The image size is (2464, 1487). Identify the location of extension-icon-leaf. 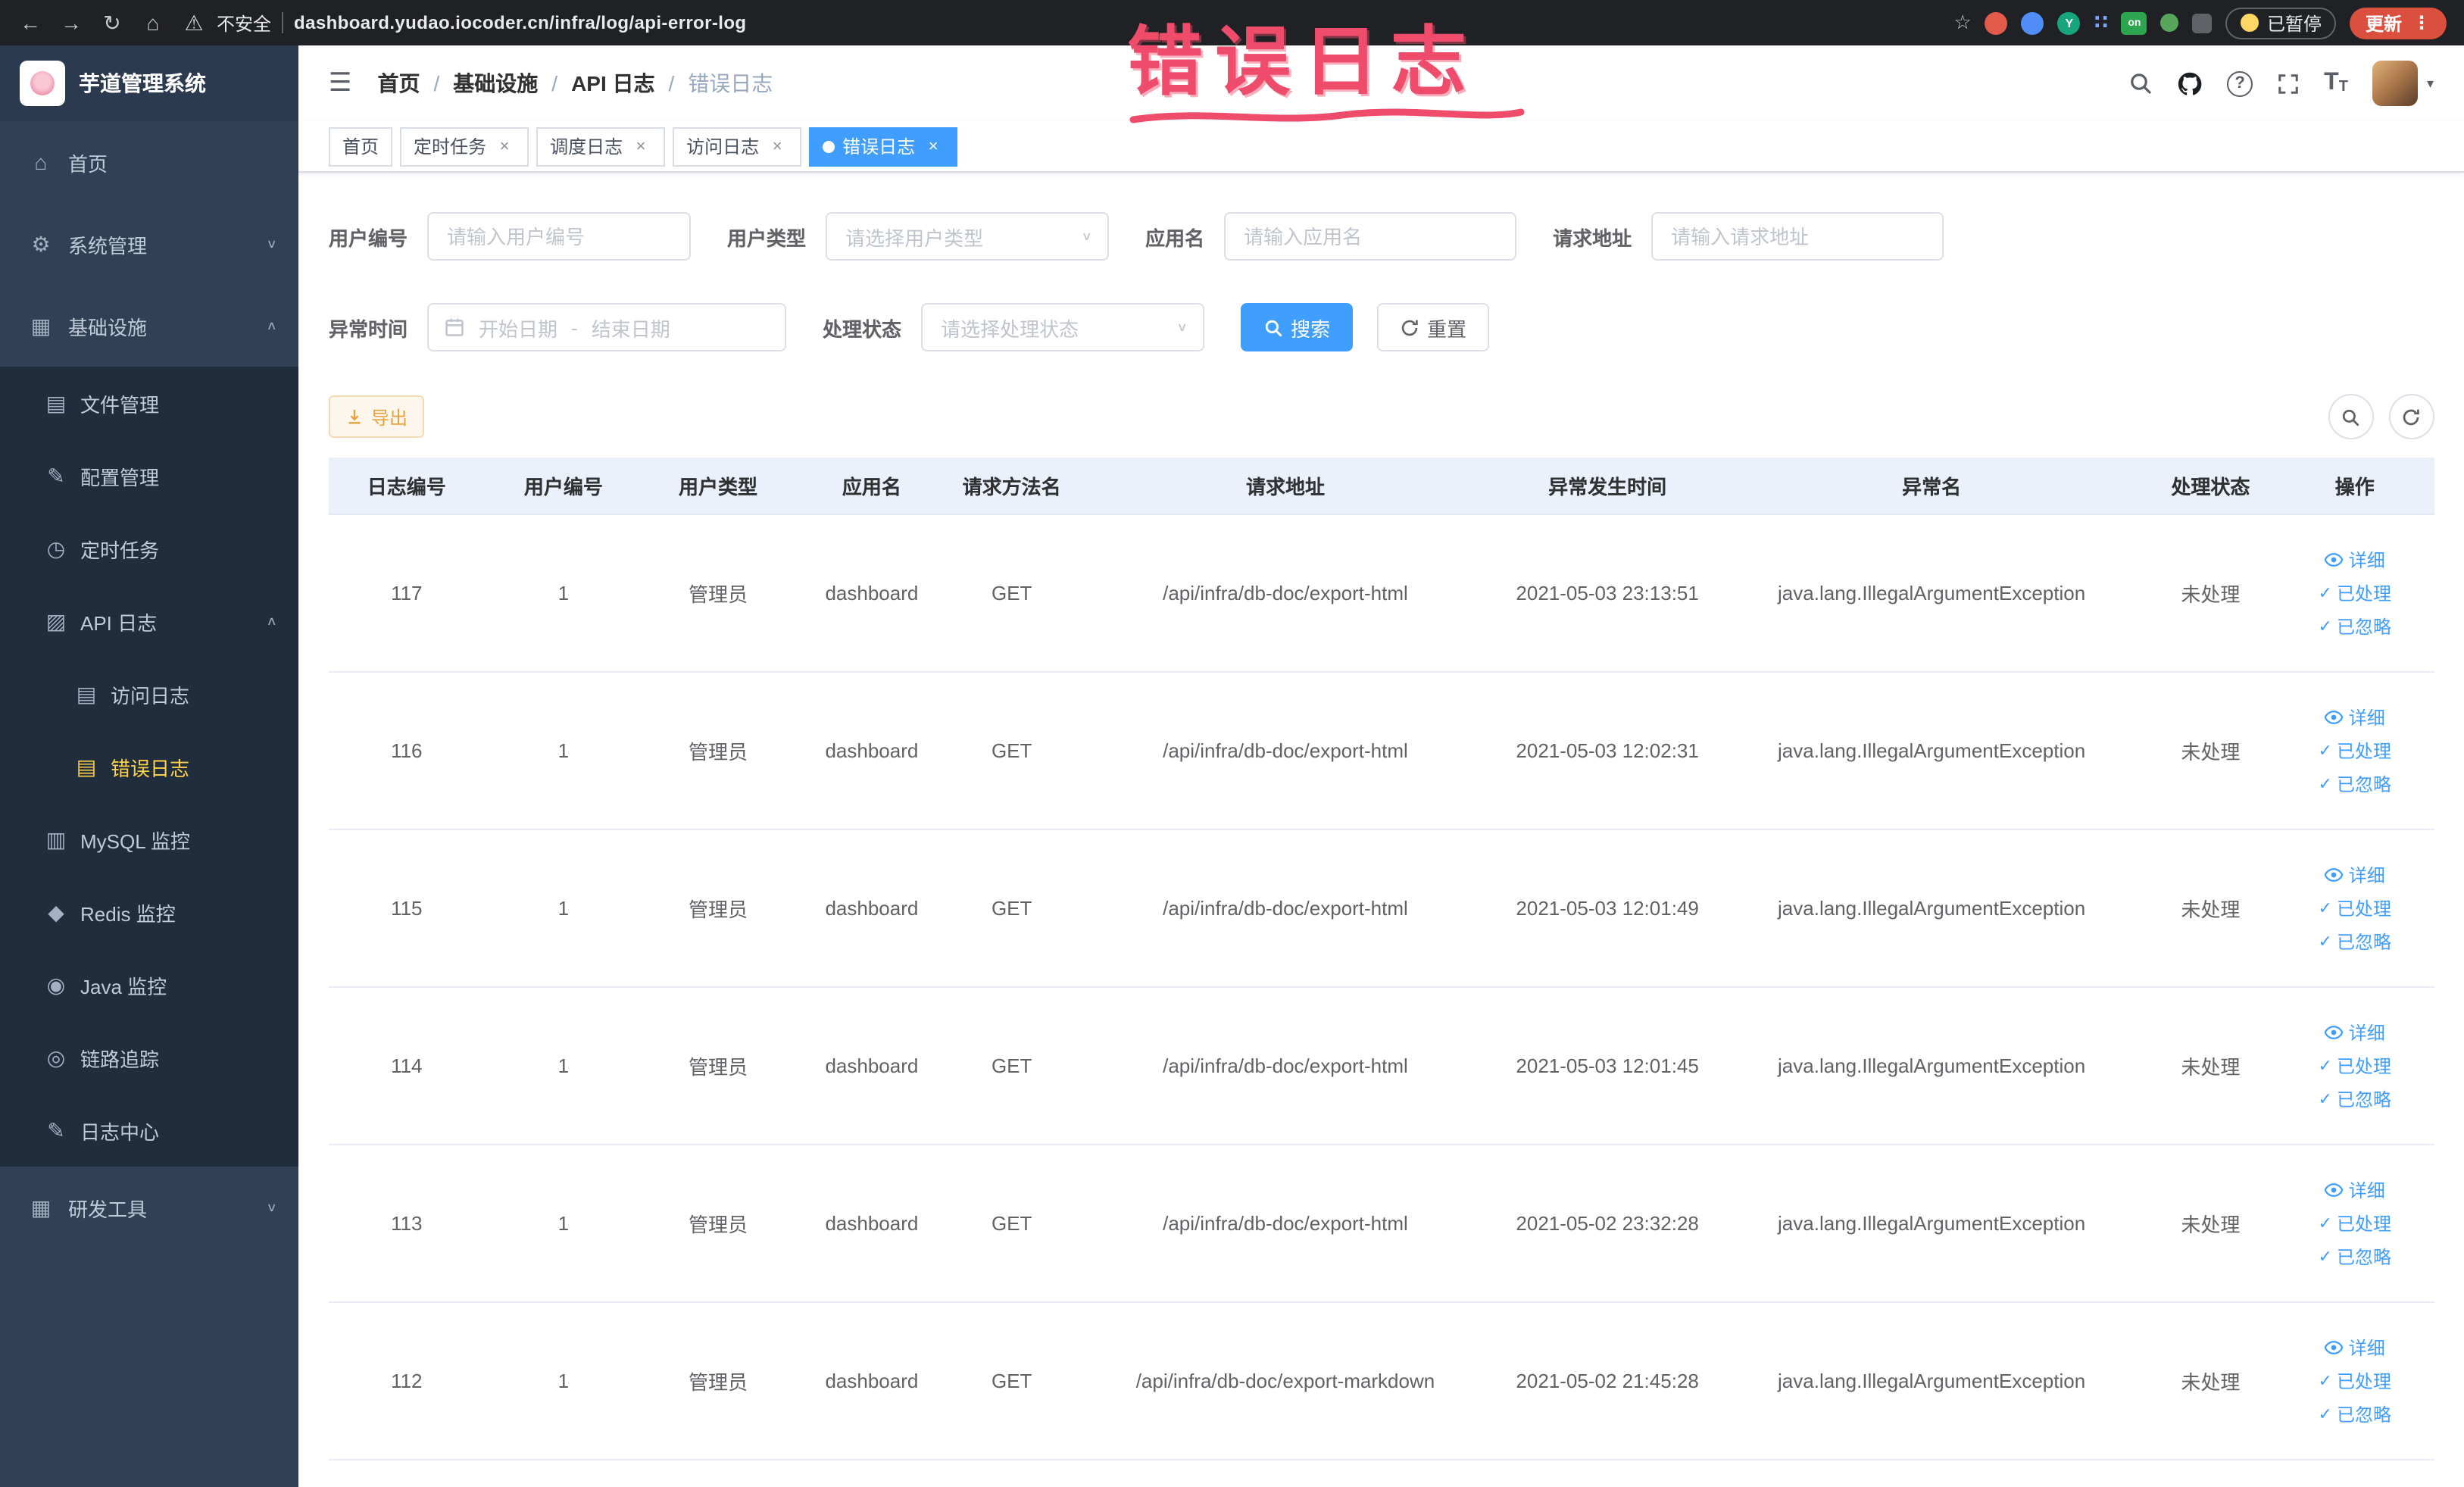
(2169, 23).